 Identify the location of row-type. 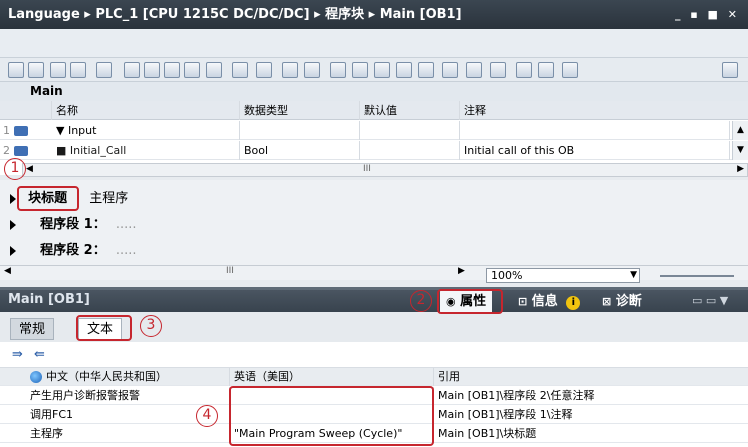
(300, 130).